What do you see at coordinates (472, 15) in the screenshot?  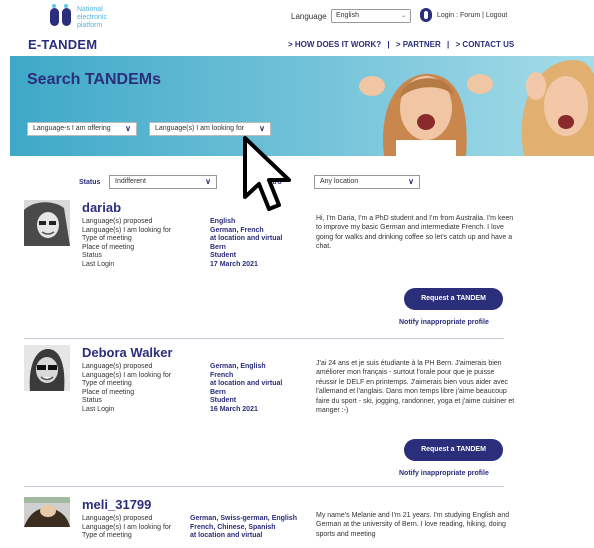 I see `login-links: Login : Forum | Logout` at bounding box center [472, 15].